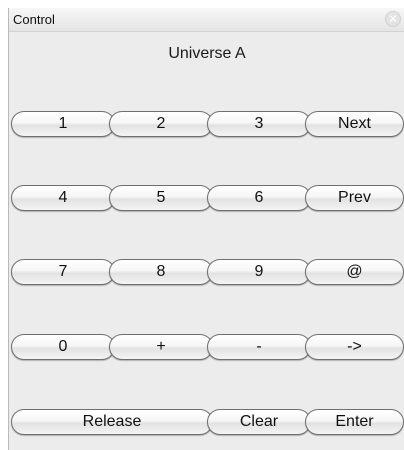 The image size is (404, 450). Describe the element at coordinates (259, 422) in the screenshot. I see `clear-button: Clear` at that location.